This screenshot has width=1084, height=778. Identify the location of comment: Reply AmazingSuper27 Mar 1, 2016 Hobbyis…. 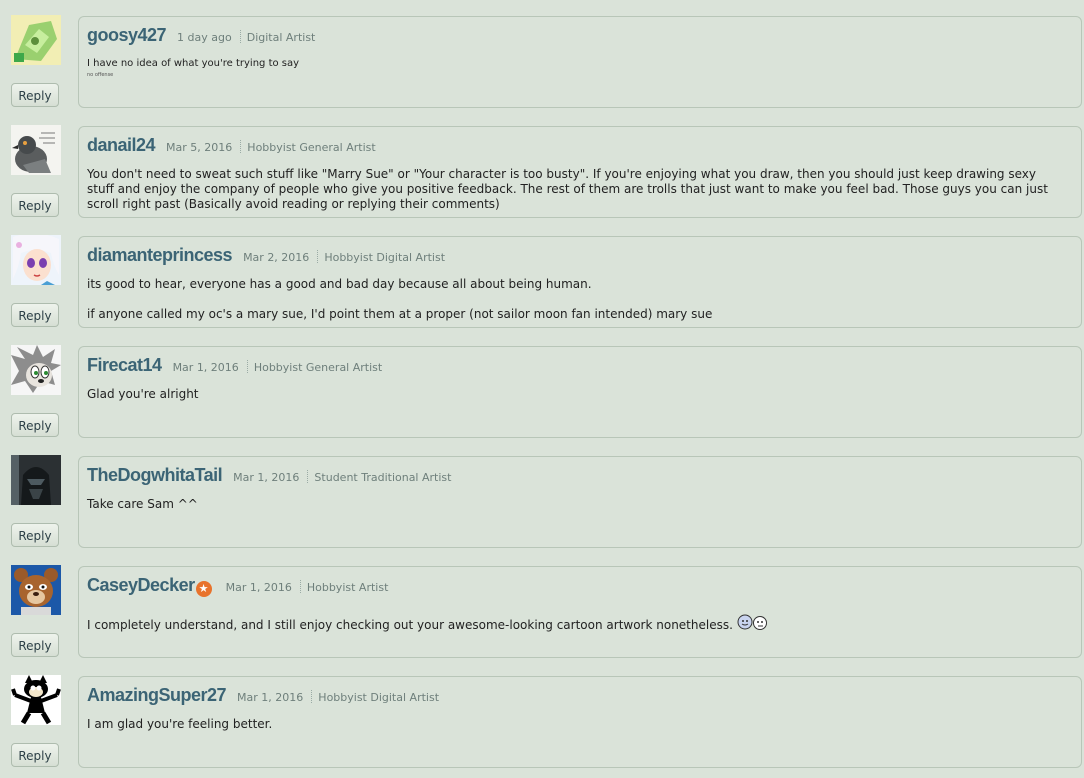
(542, 715).